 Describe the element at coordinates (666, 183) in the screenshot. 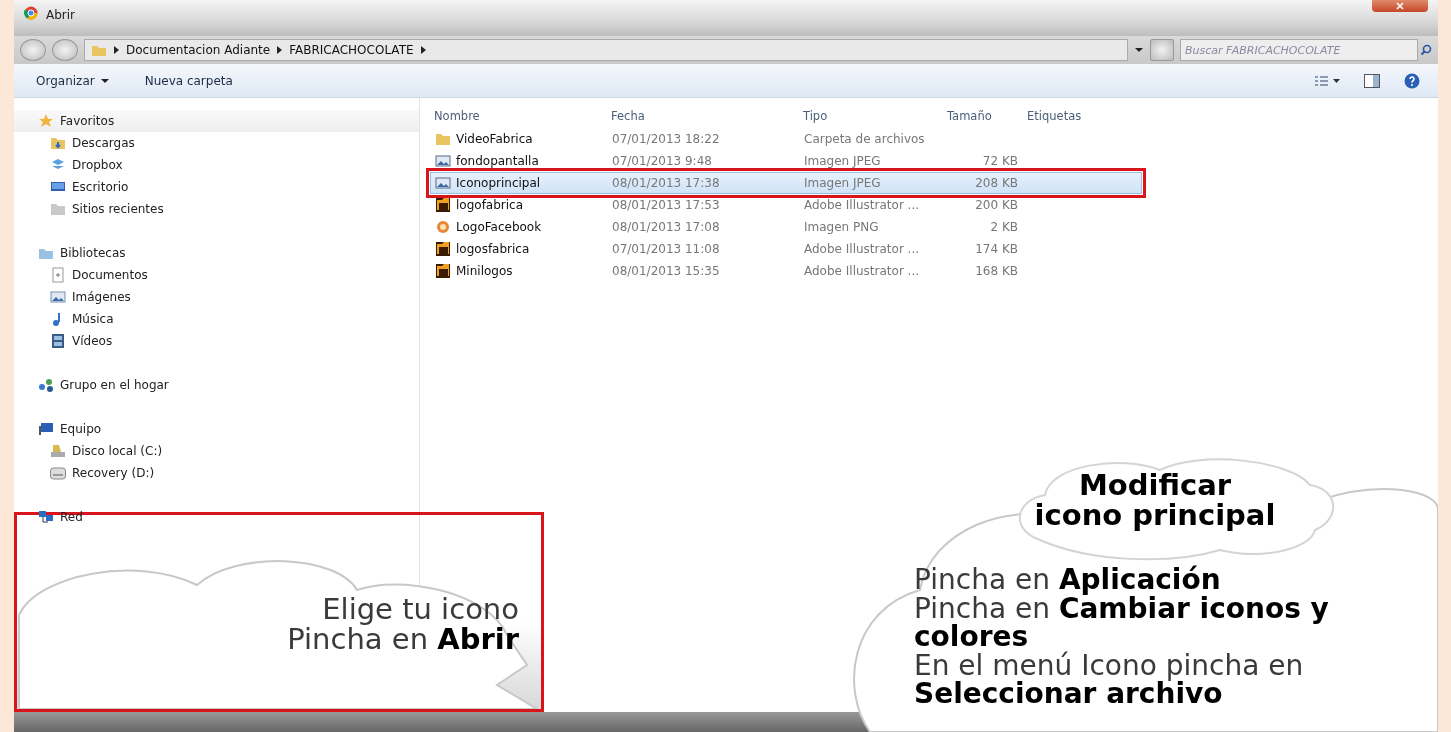

I see `table-cell-text: 08/01/2013 17:38` at that location.